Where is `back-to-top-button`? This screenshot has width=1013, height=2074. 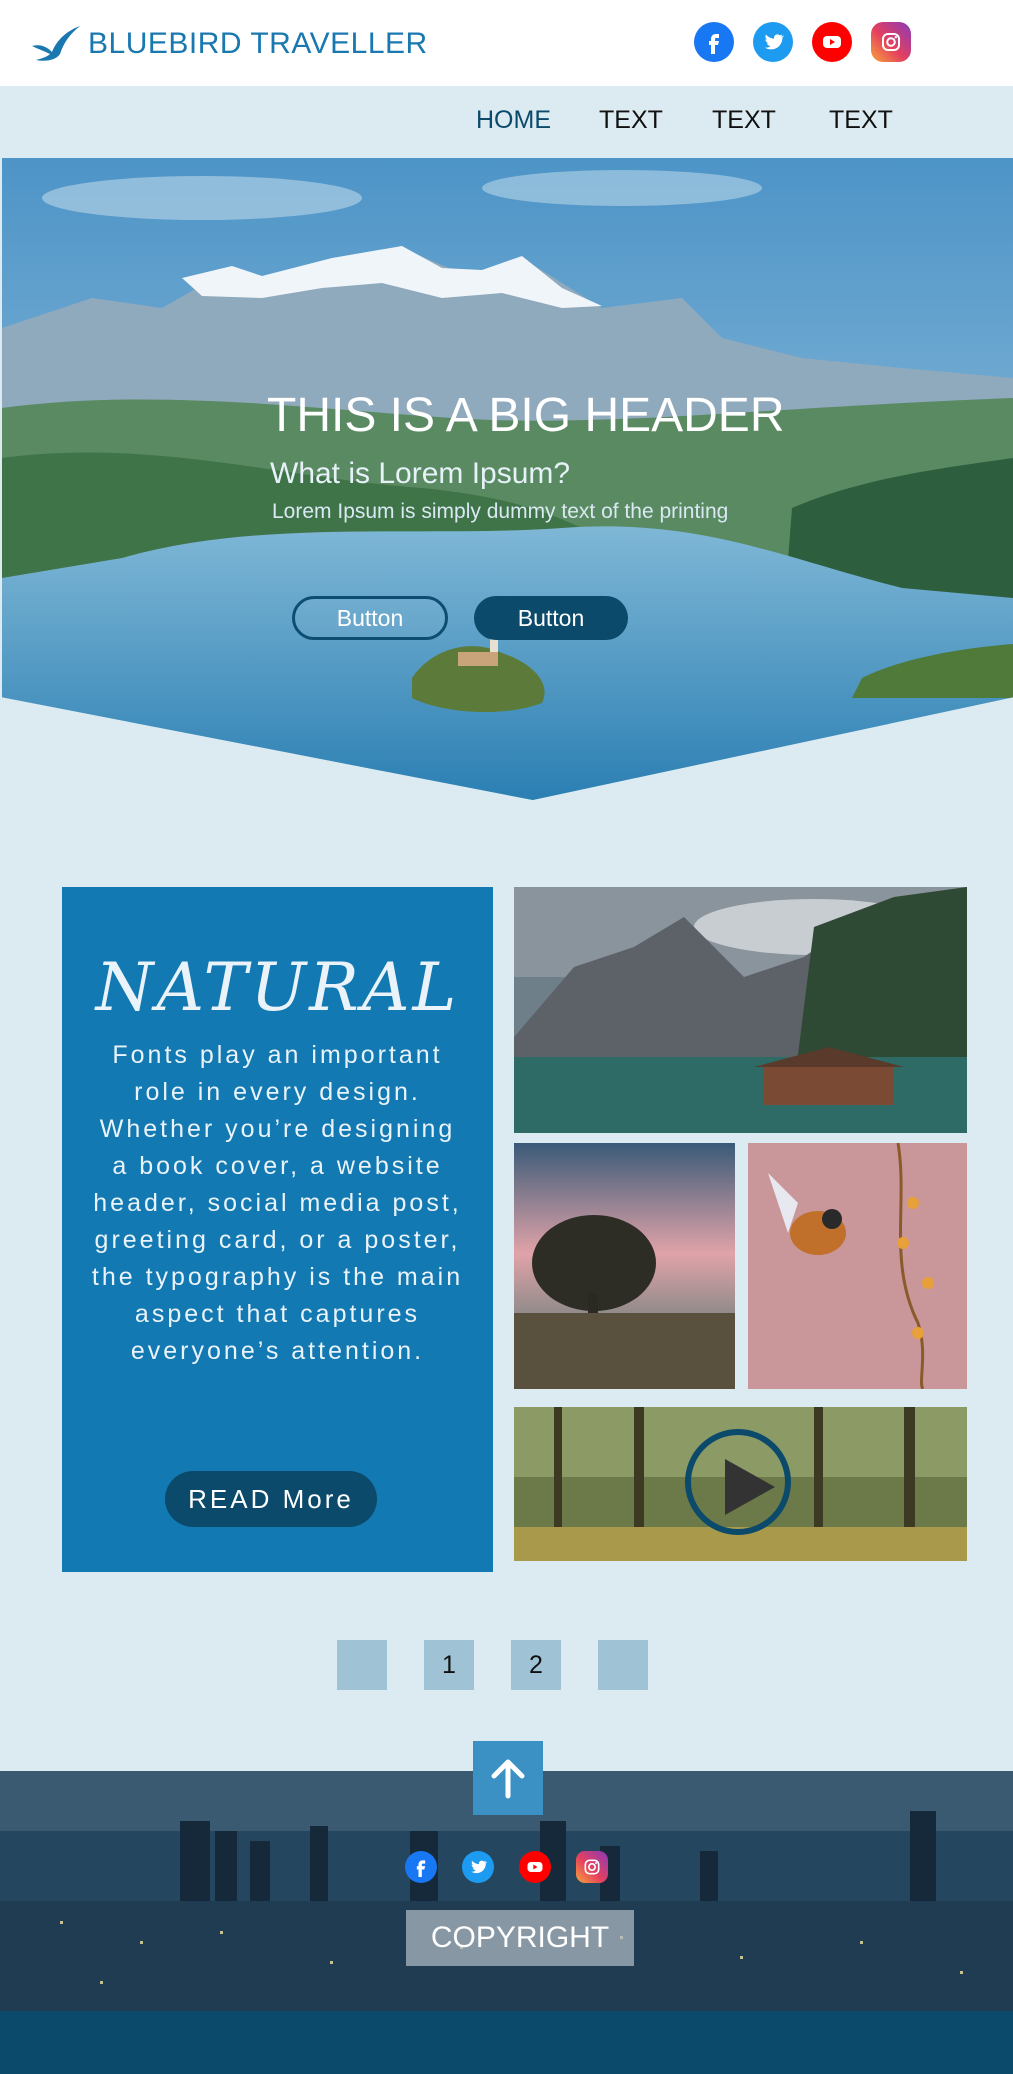 back-to-top-button is located at coordinates (508, 1778).